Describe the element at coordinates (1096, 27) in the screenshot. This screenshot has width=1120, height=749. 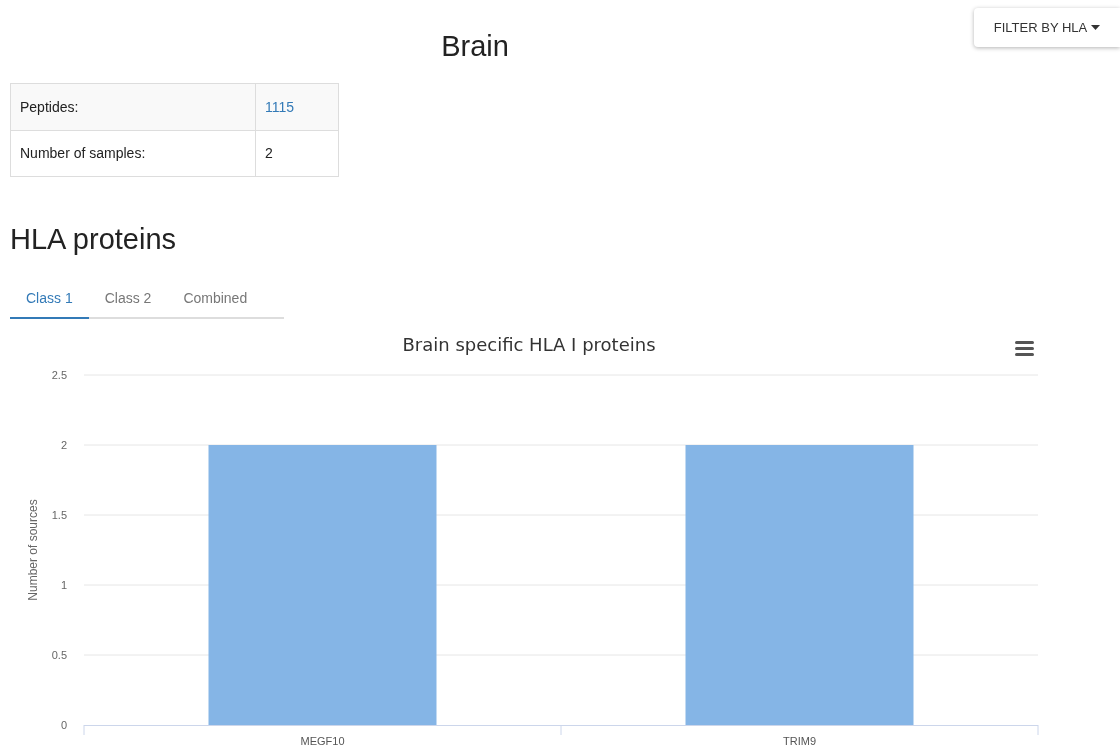
I see `caret-icon` at that location.